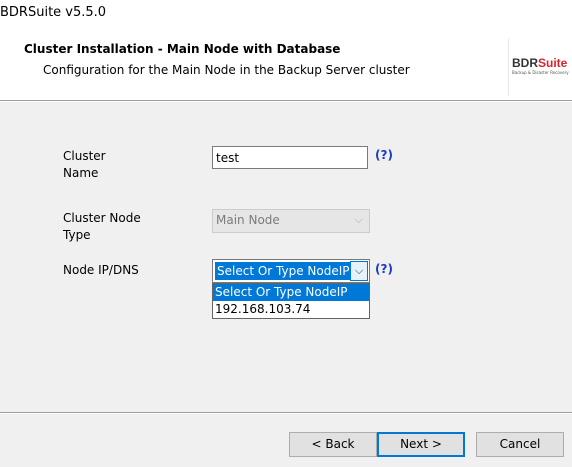 The height and width of the screenshot is (467, 572). Describe the element at coordinates (540, 72) in the screenshot. I see `logo-tagline: Backup & Disaster Recovery` at that location.